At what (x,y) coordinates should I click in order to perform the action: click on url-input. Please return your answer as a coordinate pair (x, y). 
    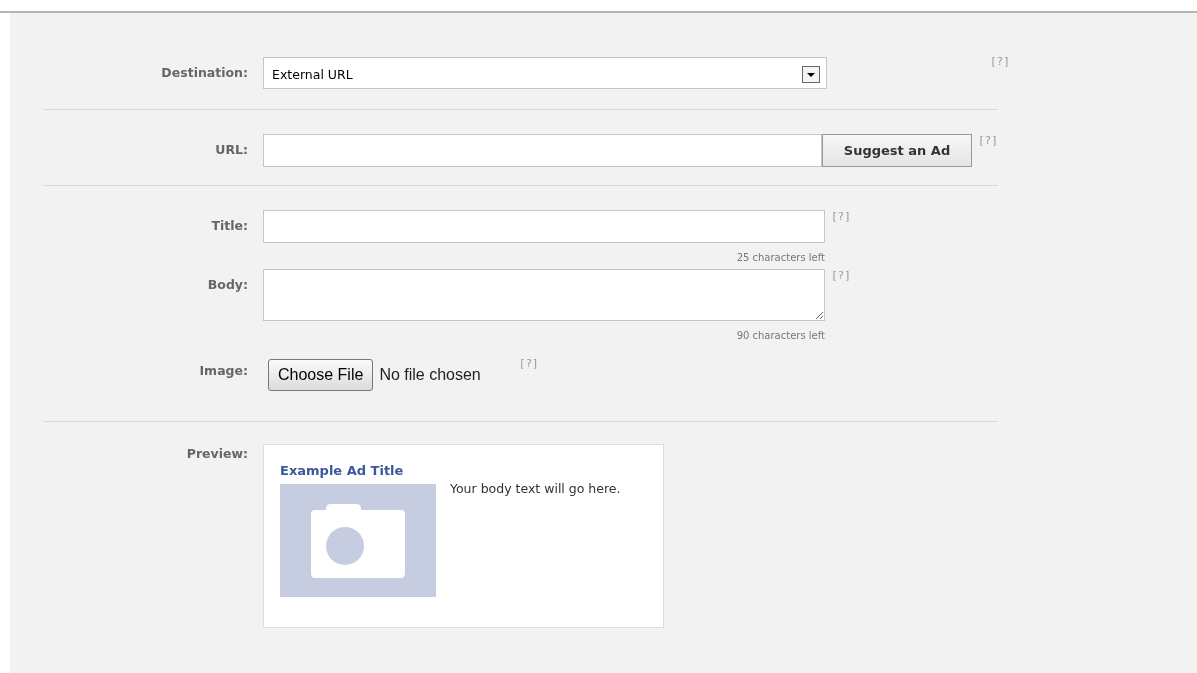
    Looking at the image, I should click on (542, 150).